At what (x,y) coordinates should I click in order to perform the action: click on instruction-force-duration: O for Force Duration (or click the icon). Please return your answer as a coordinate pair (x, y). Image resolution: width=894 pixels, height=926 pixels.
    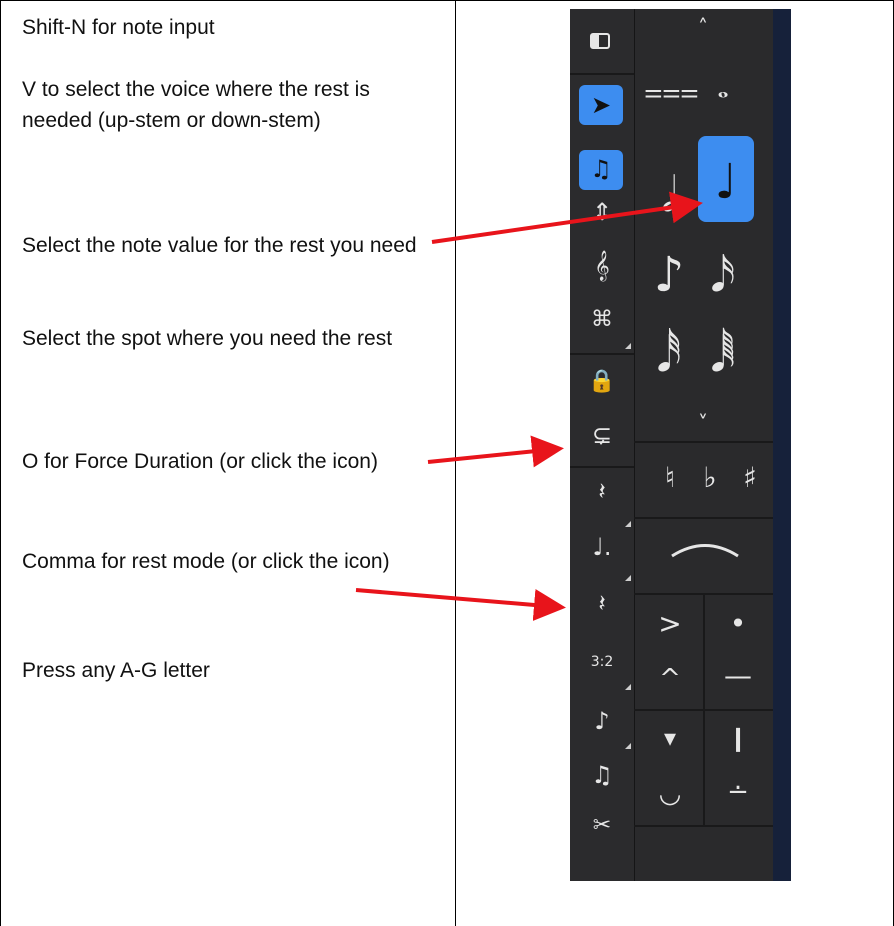
    Looking at the image, I should click on (200, 461).